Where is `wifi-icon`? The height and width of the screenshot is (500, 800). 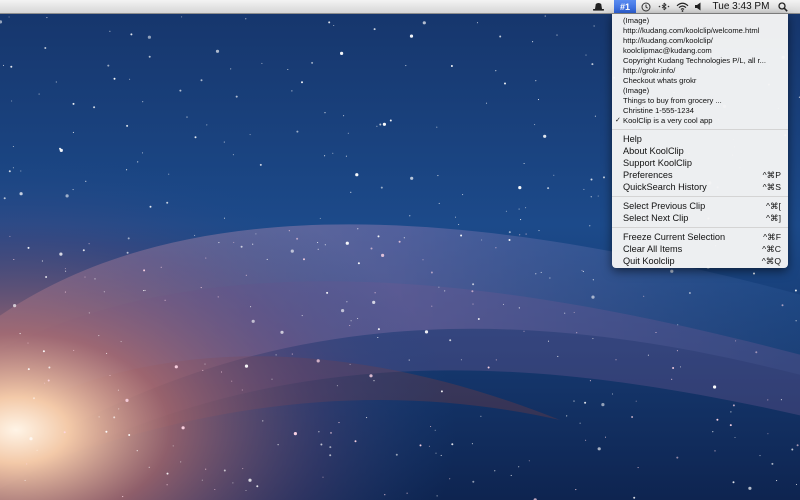
wifi-icon is located at coordinates (682, 6).